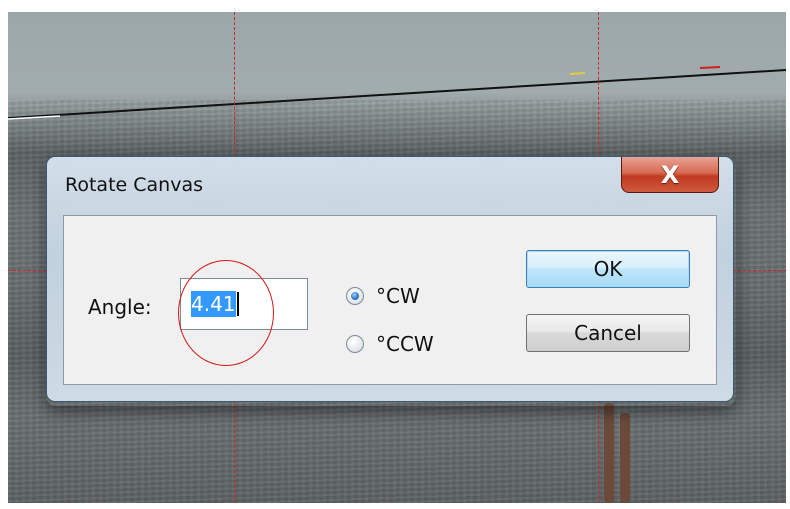 This screenshot has height=509, width=790. Describe the element at coordinates (608, 333) in the screenshot. I see `cancel-button: Cancel` at that location.